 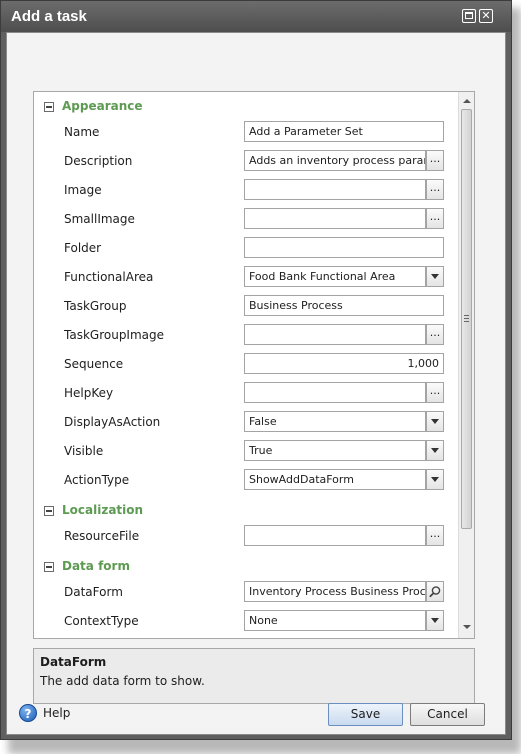 I want to click on small-image-label: SmallImage, so click(x=99, y=219).